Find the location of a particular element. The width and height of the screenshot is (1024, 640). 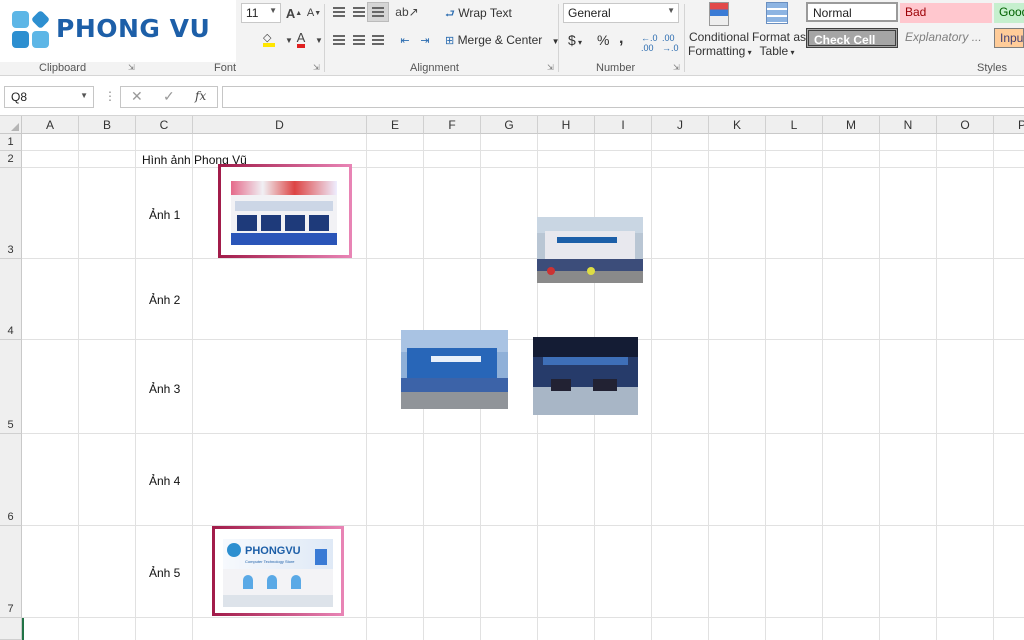

cell-c5: Ảnh 3 is located at coordinates (164, 389).